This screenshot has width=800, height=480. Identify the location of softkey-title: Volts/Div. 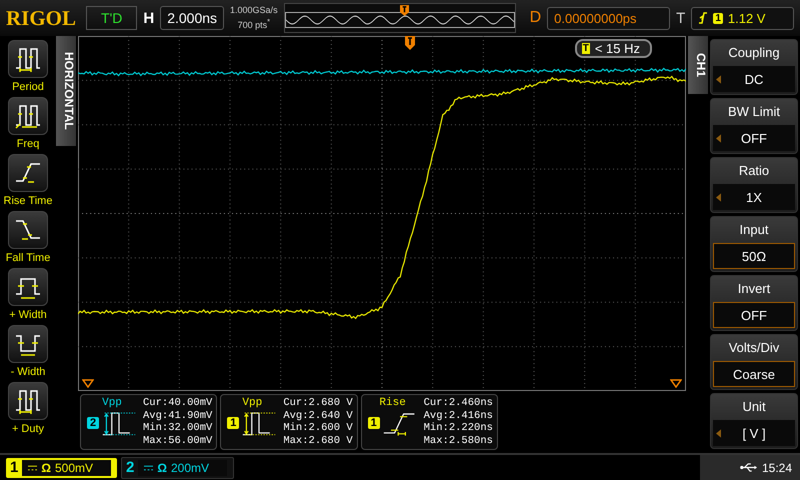
(754, 348).